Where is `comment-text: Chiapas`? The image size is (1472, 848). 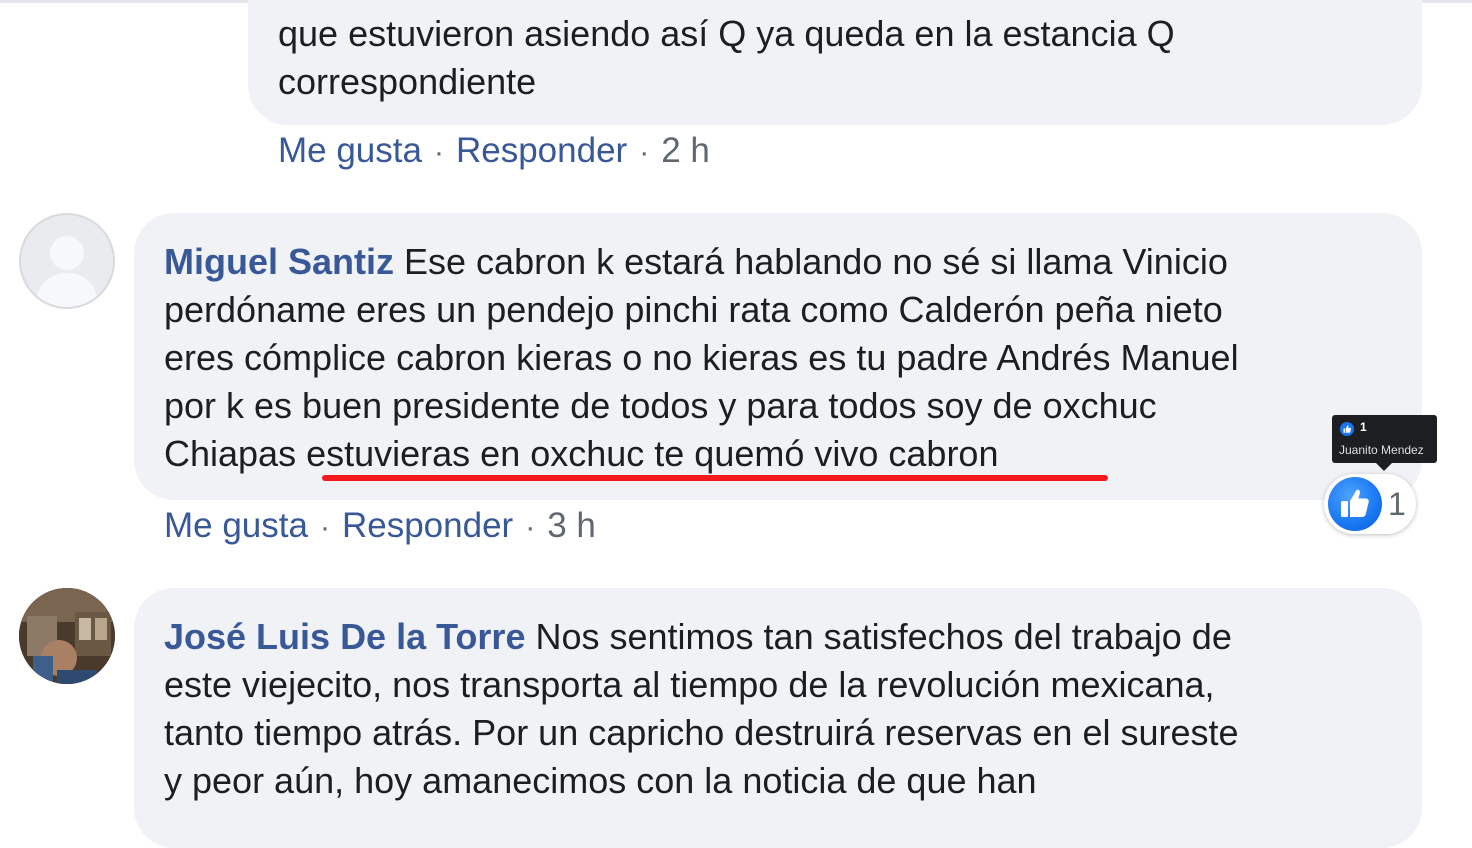 comment-text: Chiapas is located at coordinates (235, 453).